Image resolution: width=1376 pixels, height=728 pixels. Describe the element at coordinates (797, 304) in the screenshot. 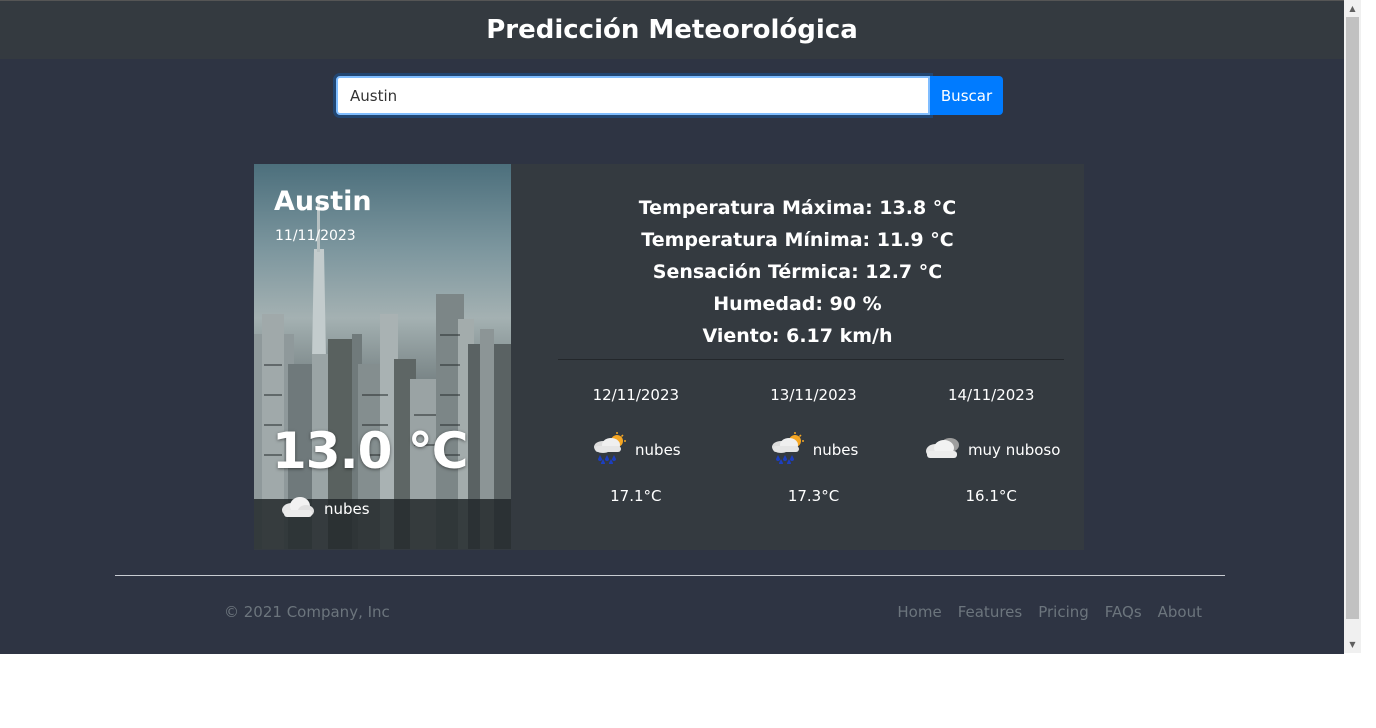

I see `stat-humidity: Humedad: 90 %` at that location.